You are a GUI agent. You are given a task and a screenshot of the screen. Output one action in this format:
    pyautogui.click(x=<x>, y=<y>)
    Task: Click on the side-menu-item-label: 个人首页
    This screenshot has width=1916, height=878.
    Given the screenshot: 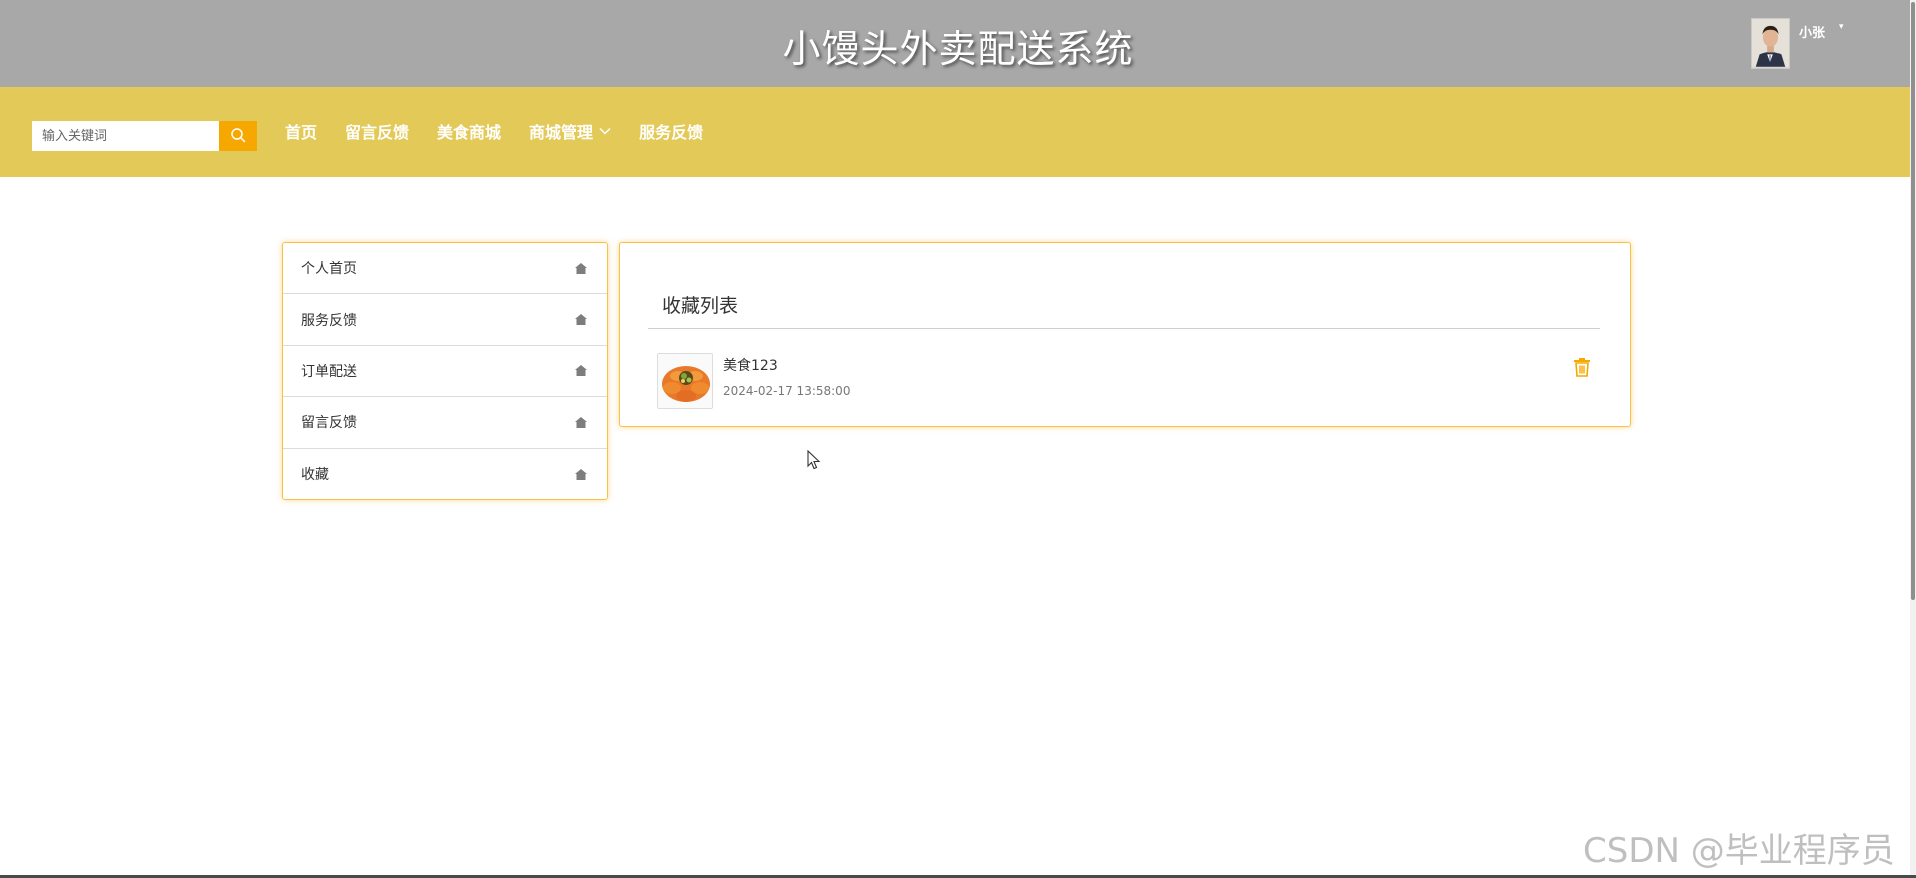 What is the action you would take?
    pyautogui.click(x=329, y=269)
    